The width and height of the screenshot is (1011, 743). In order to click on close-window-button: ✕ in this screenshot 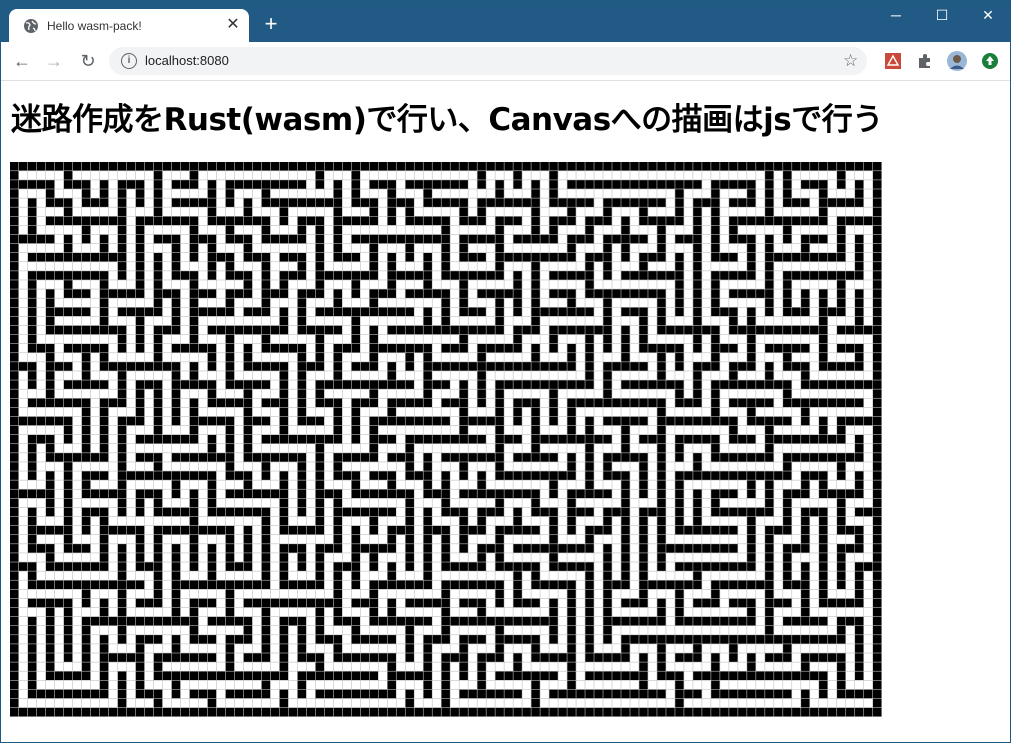, I will do `click(988, 15)`.